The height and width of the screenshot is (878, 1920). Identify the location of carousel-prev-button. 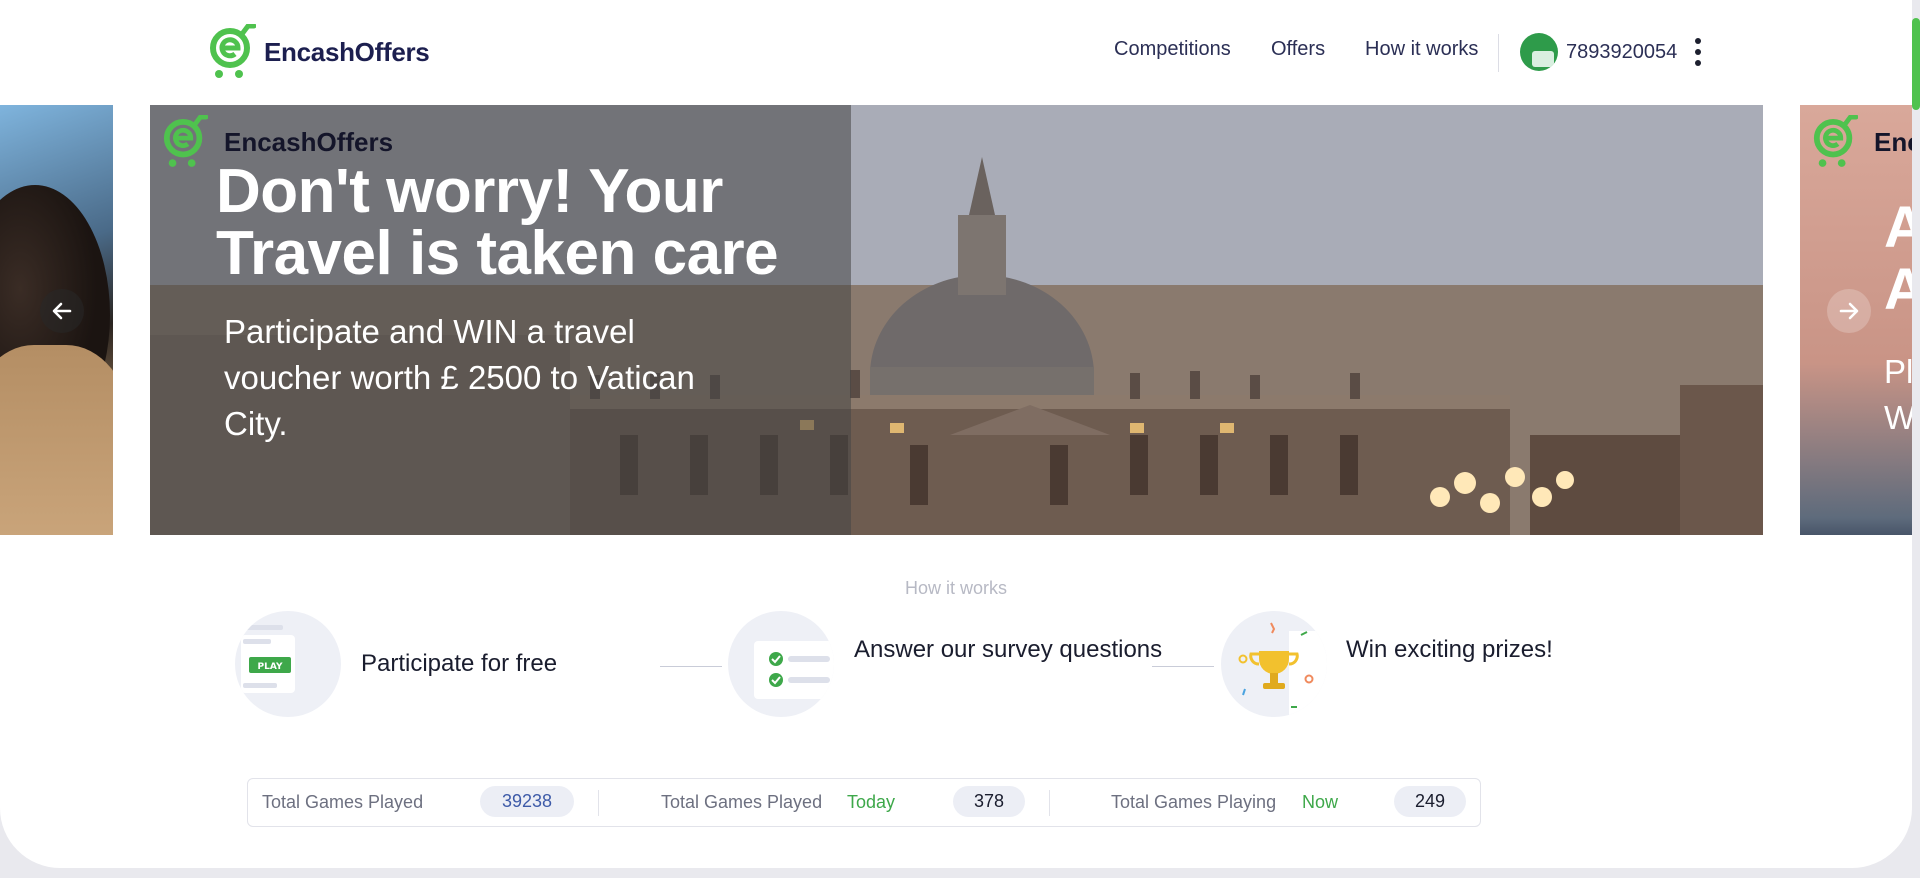
(62, 311).